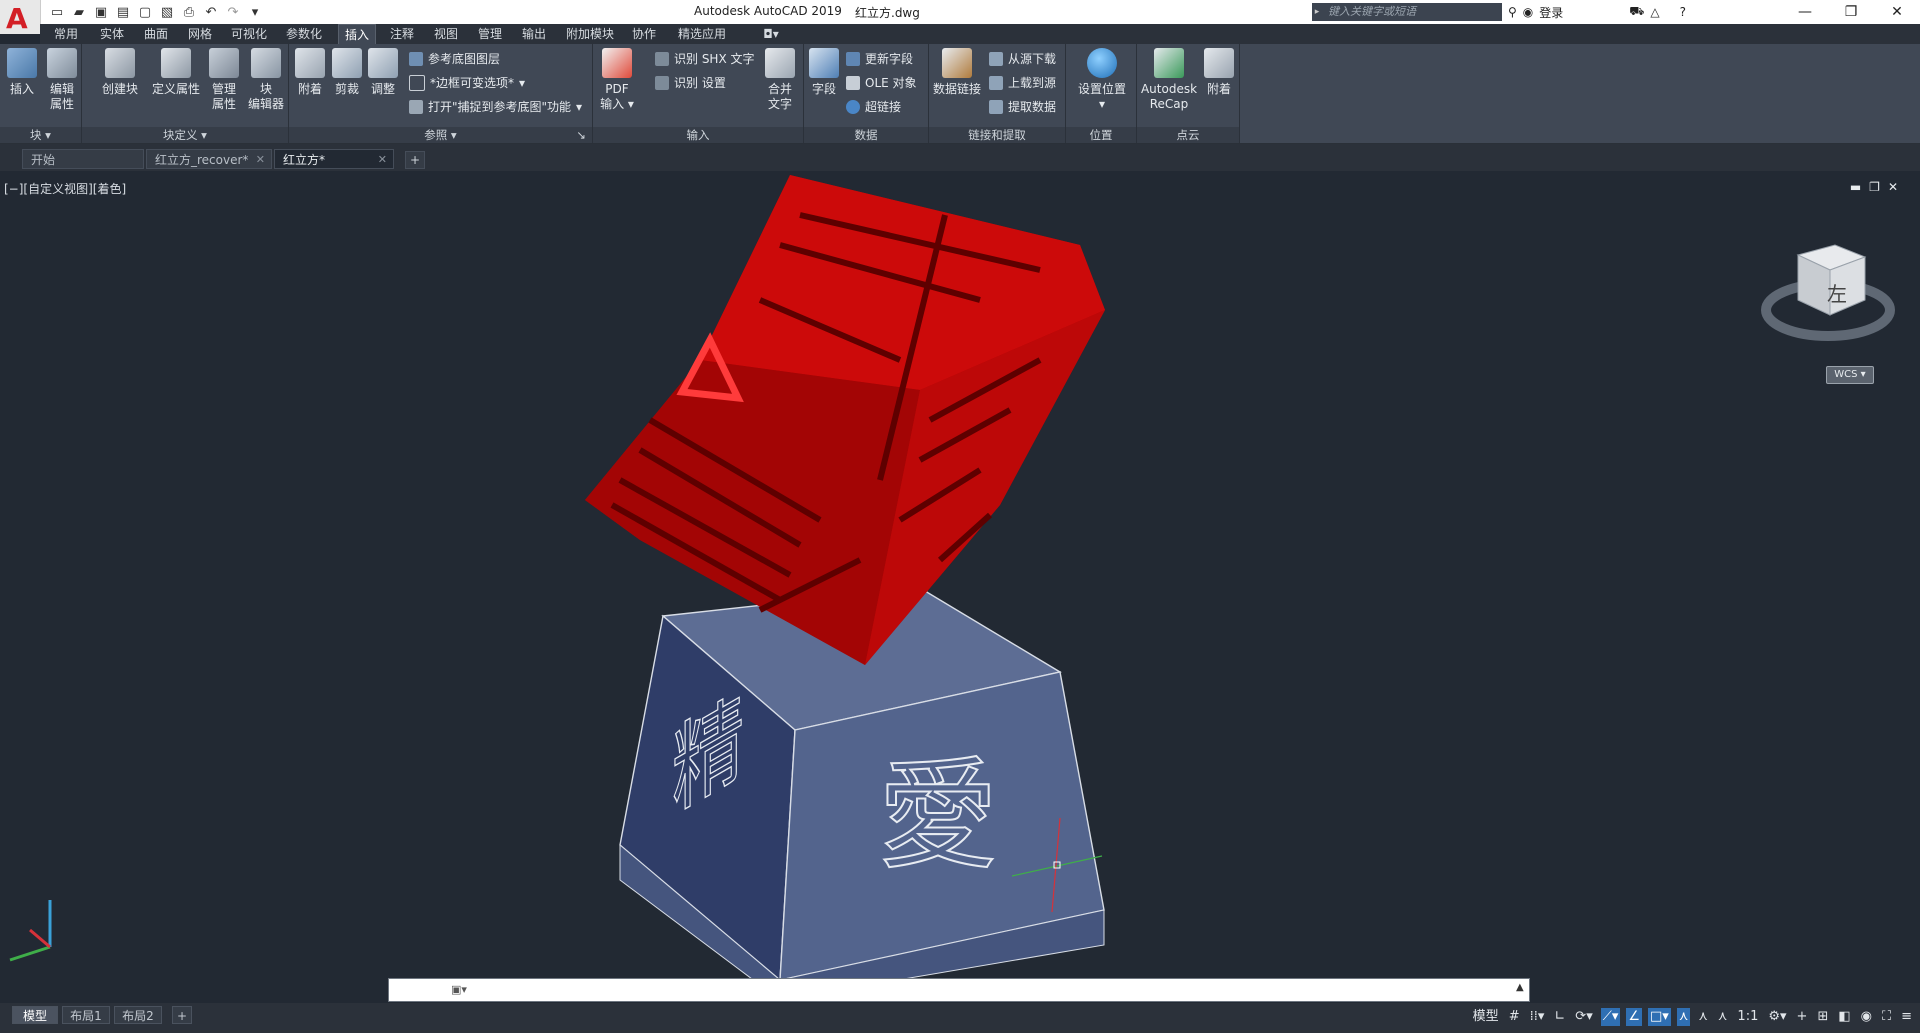  What do you see at coordinates (415, 160) in the screenshot?
I see `new-tab-button: +` at bounding box center [415, 160].